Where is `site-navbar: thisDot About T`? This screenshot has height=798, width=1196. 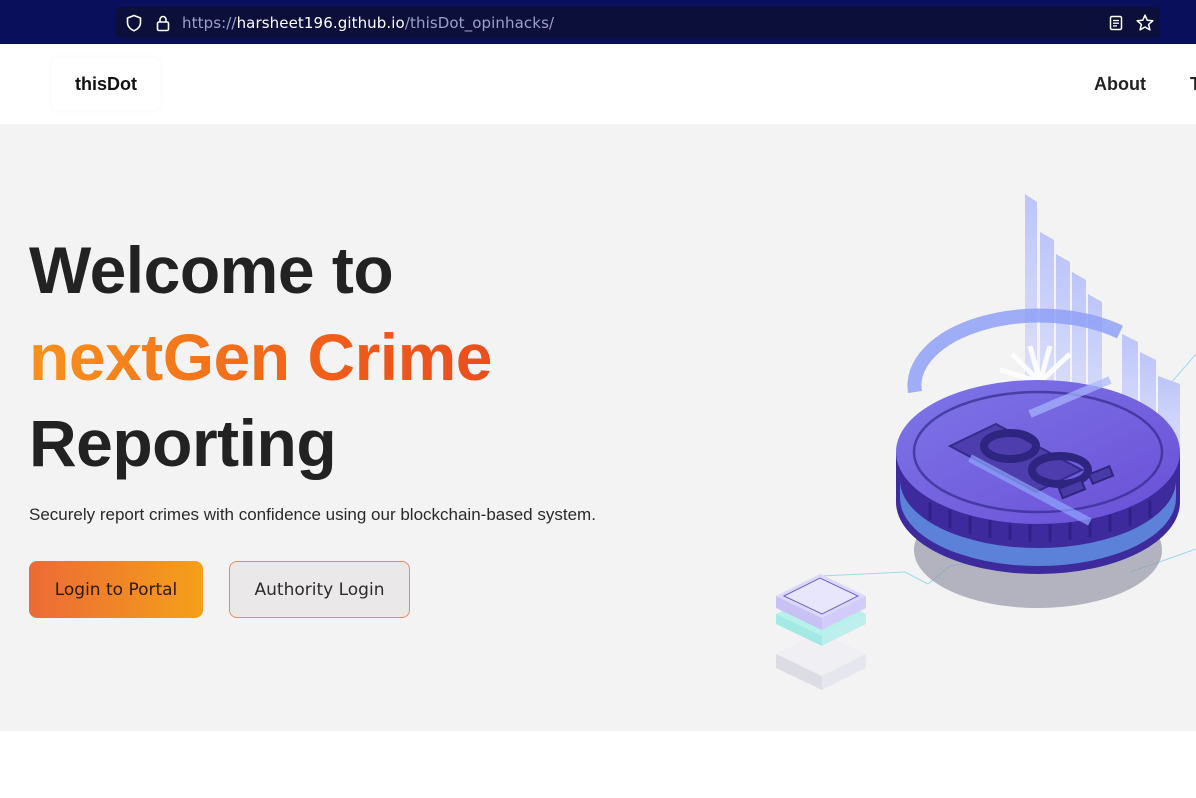
site-navbar: thisDot About T is located at coordinates (598, 84).